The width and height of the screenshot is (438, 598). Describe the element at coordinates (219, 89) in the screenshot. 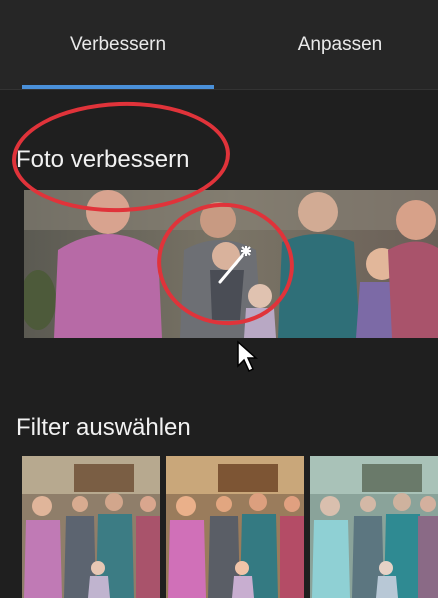

I see `tab-divider` at that location.